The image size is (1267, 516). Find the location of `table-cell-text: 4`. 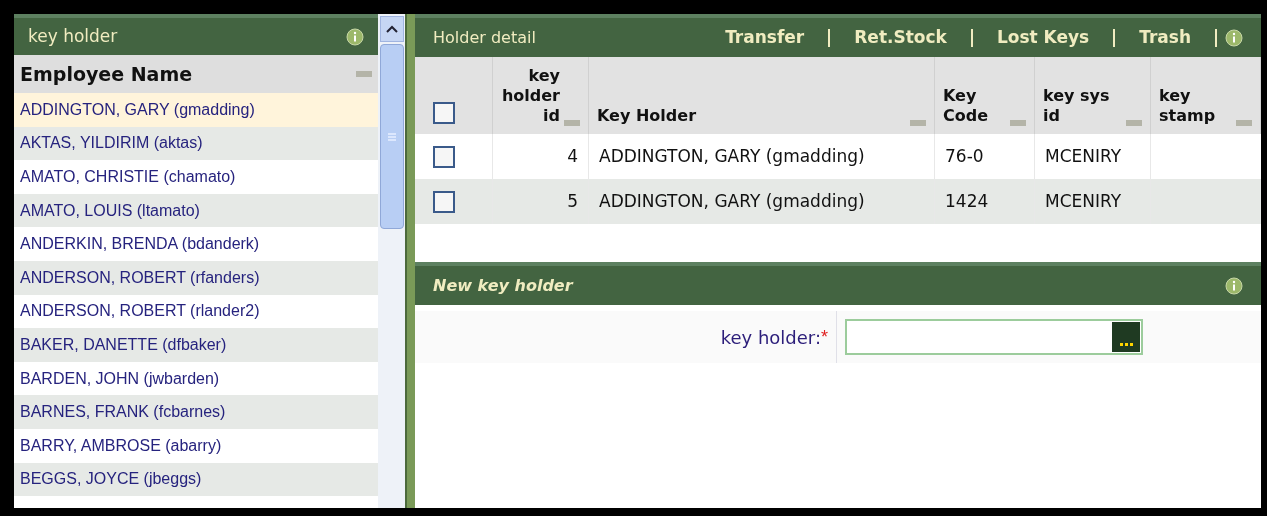

table-cell-text: 4 is located at coordinates (572, 156).